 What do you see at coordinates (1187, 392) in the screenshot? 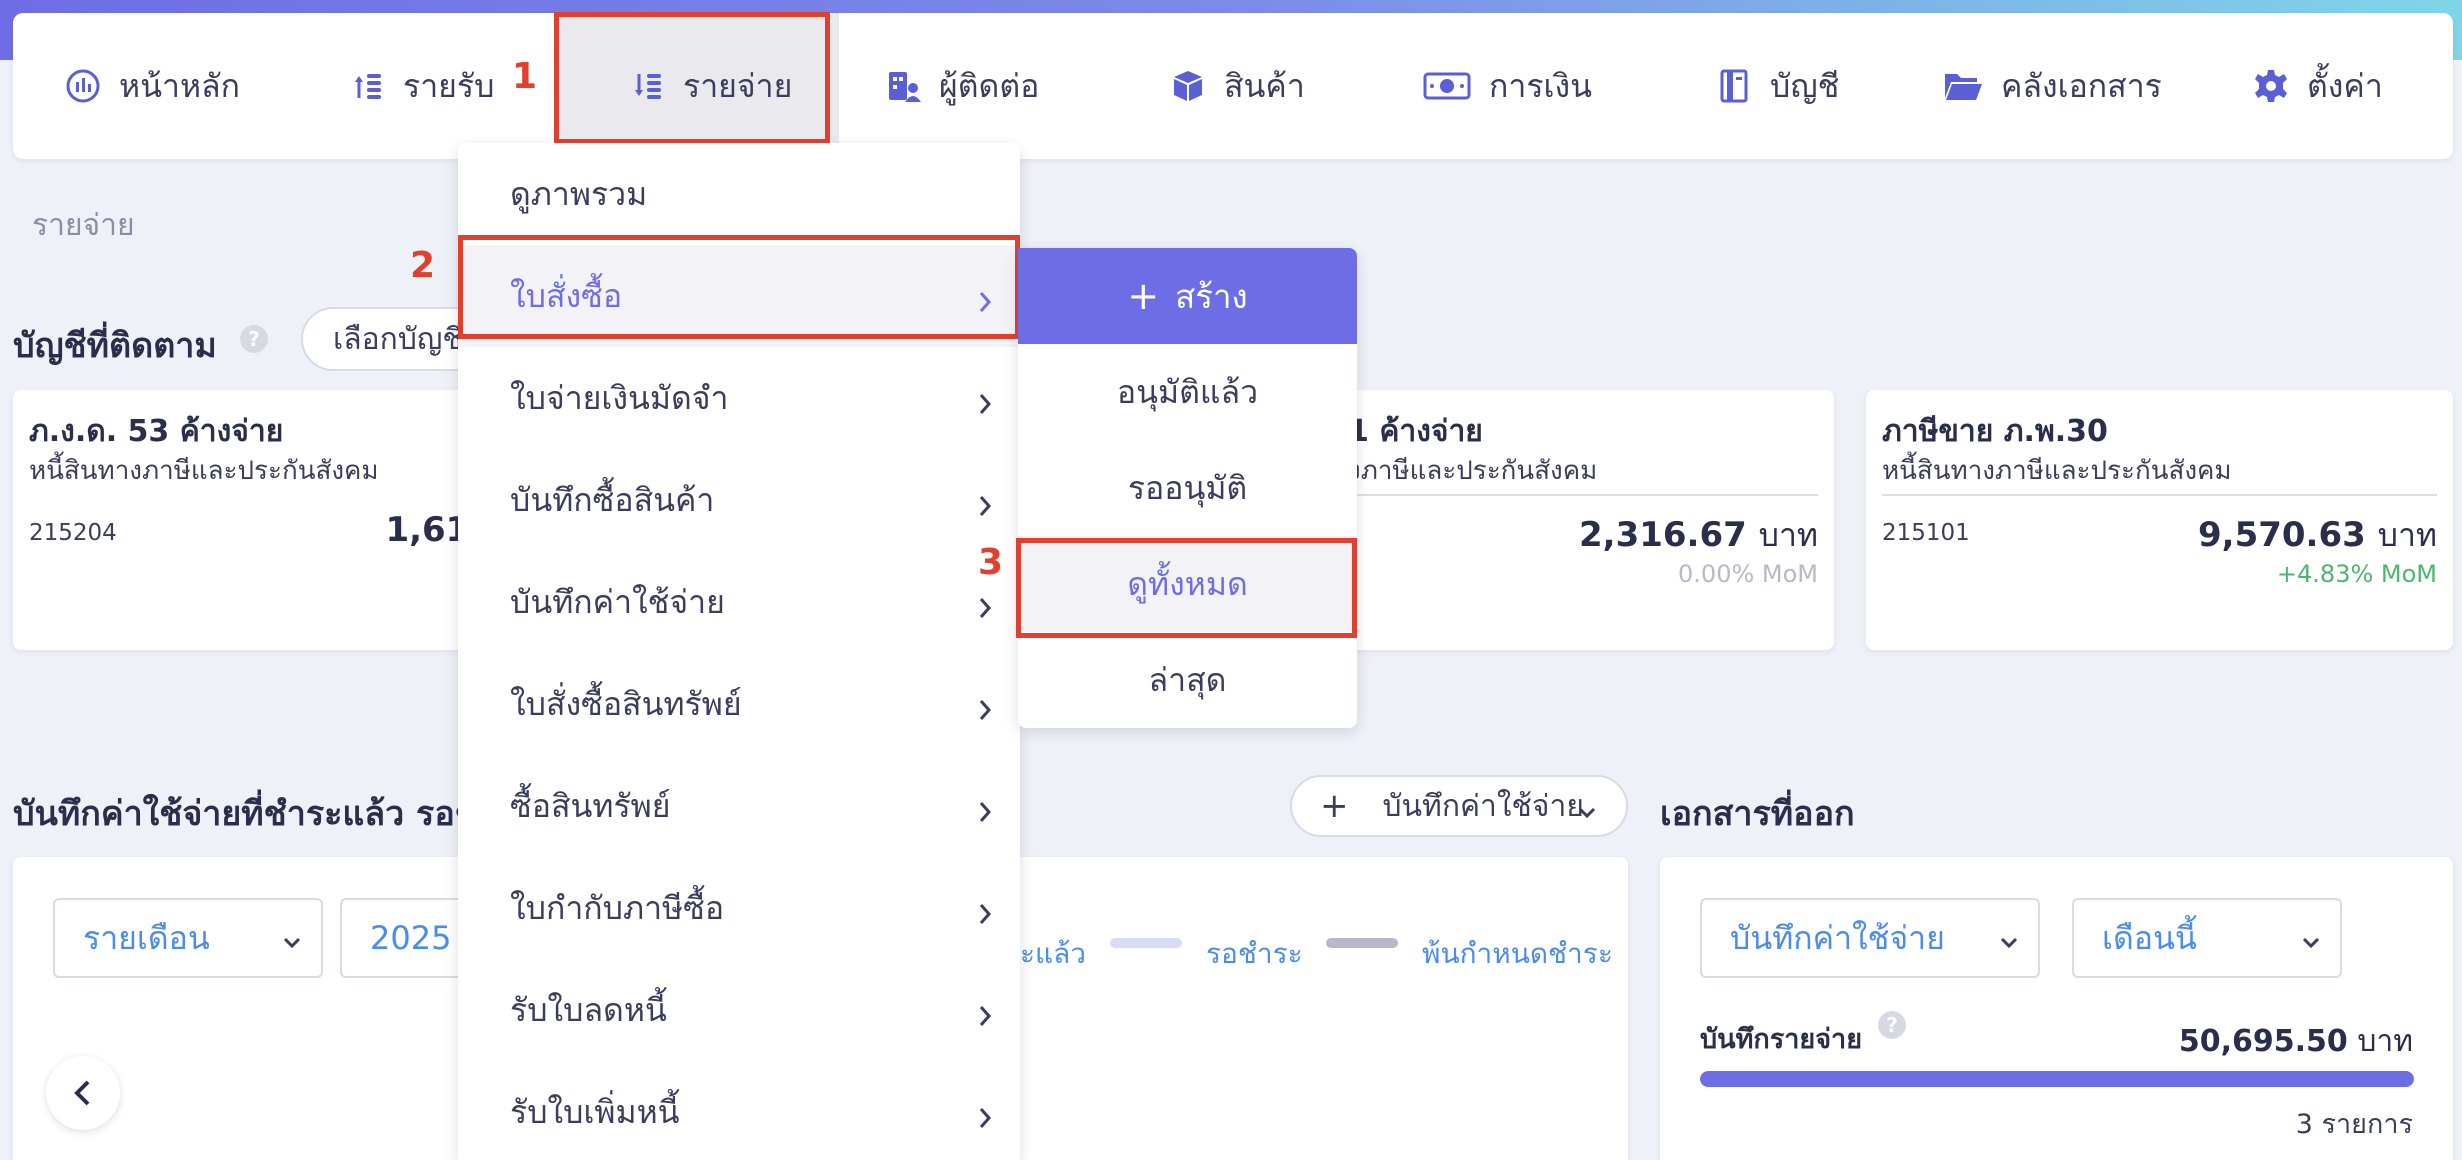
I see `submenu-item-approved: อนุมัติแล้ว` at bounding box center [1187, 392].